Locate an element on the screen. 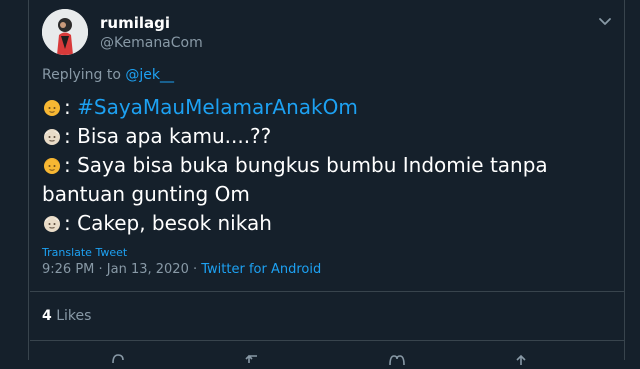  tweet-line: : #SayaMauMelamarAnakOm is located at coordinates (327, 107).